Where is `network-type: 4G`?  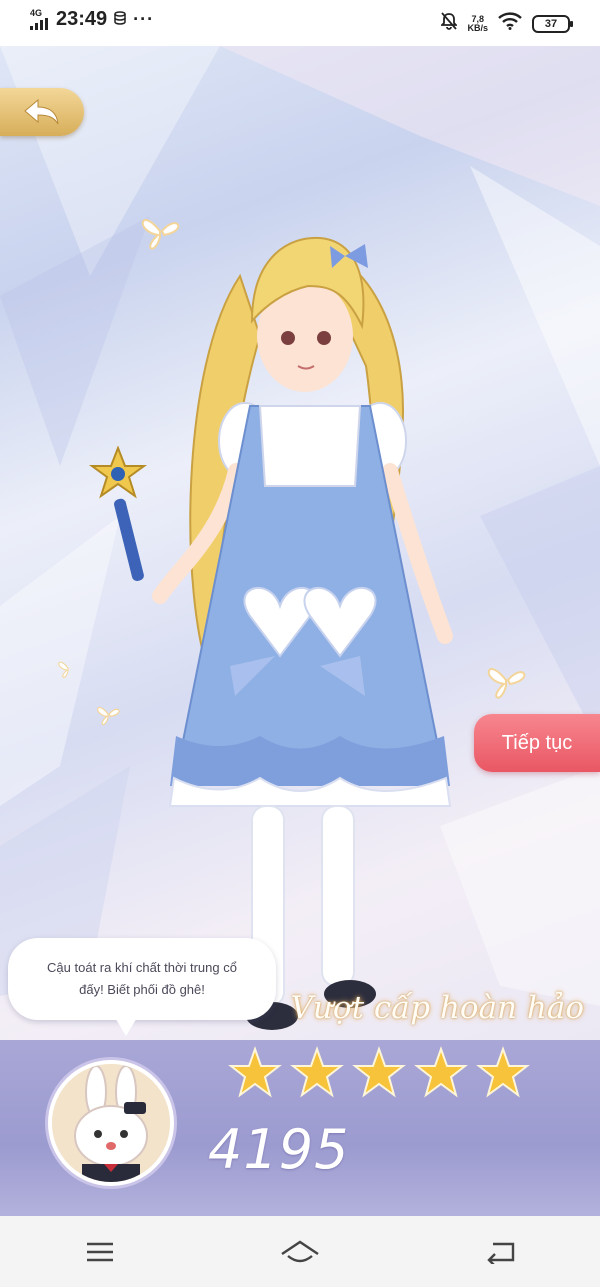
network-type: 4G is located at coordinates (36, 13).